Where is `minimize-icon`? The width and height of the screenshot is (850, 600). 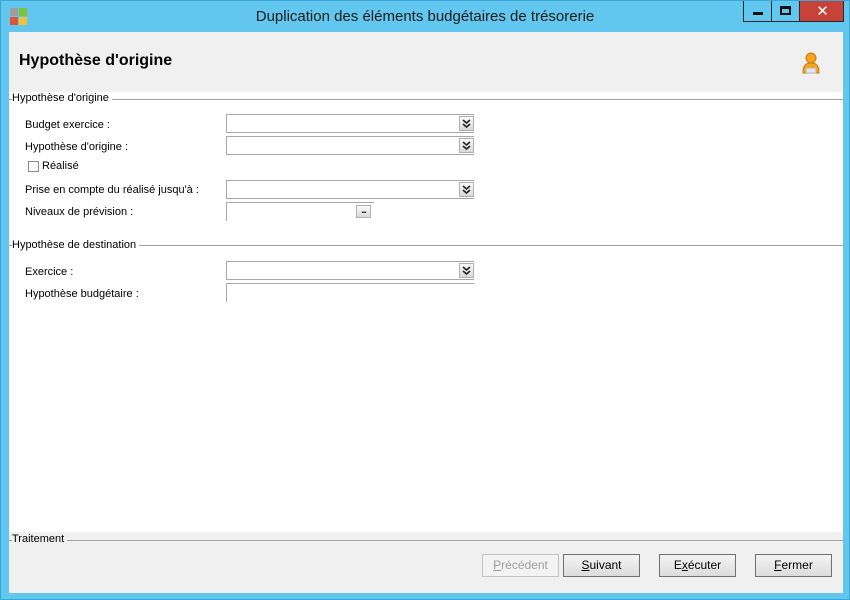 minimize-icon is located at coordinates (758, 13).